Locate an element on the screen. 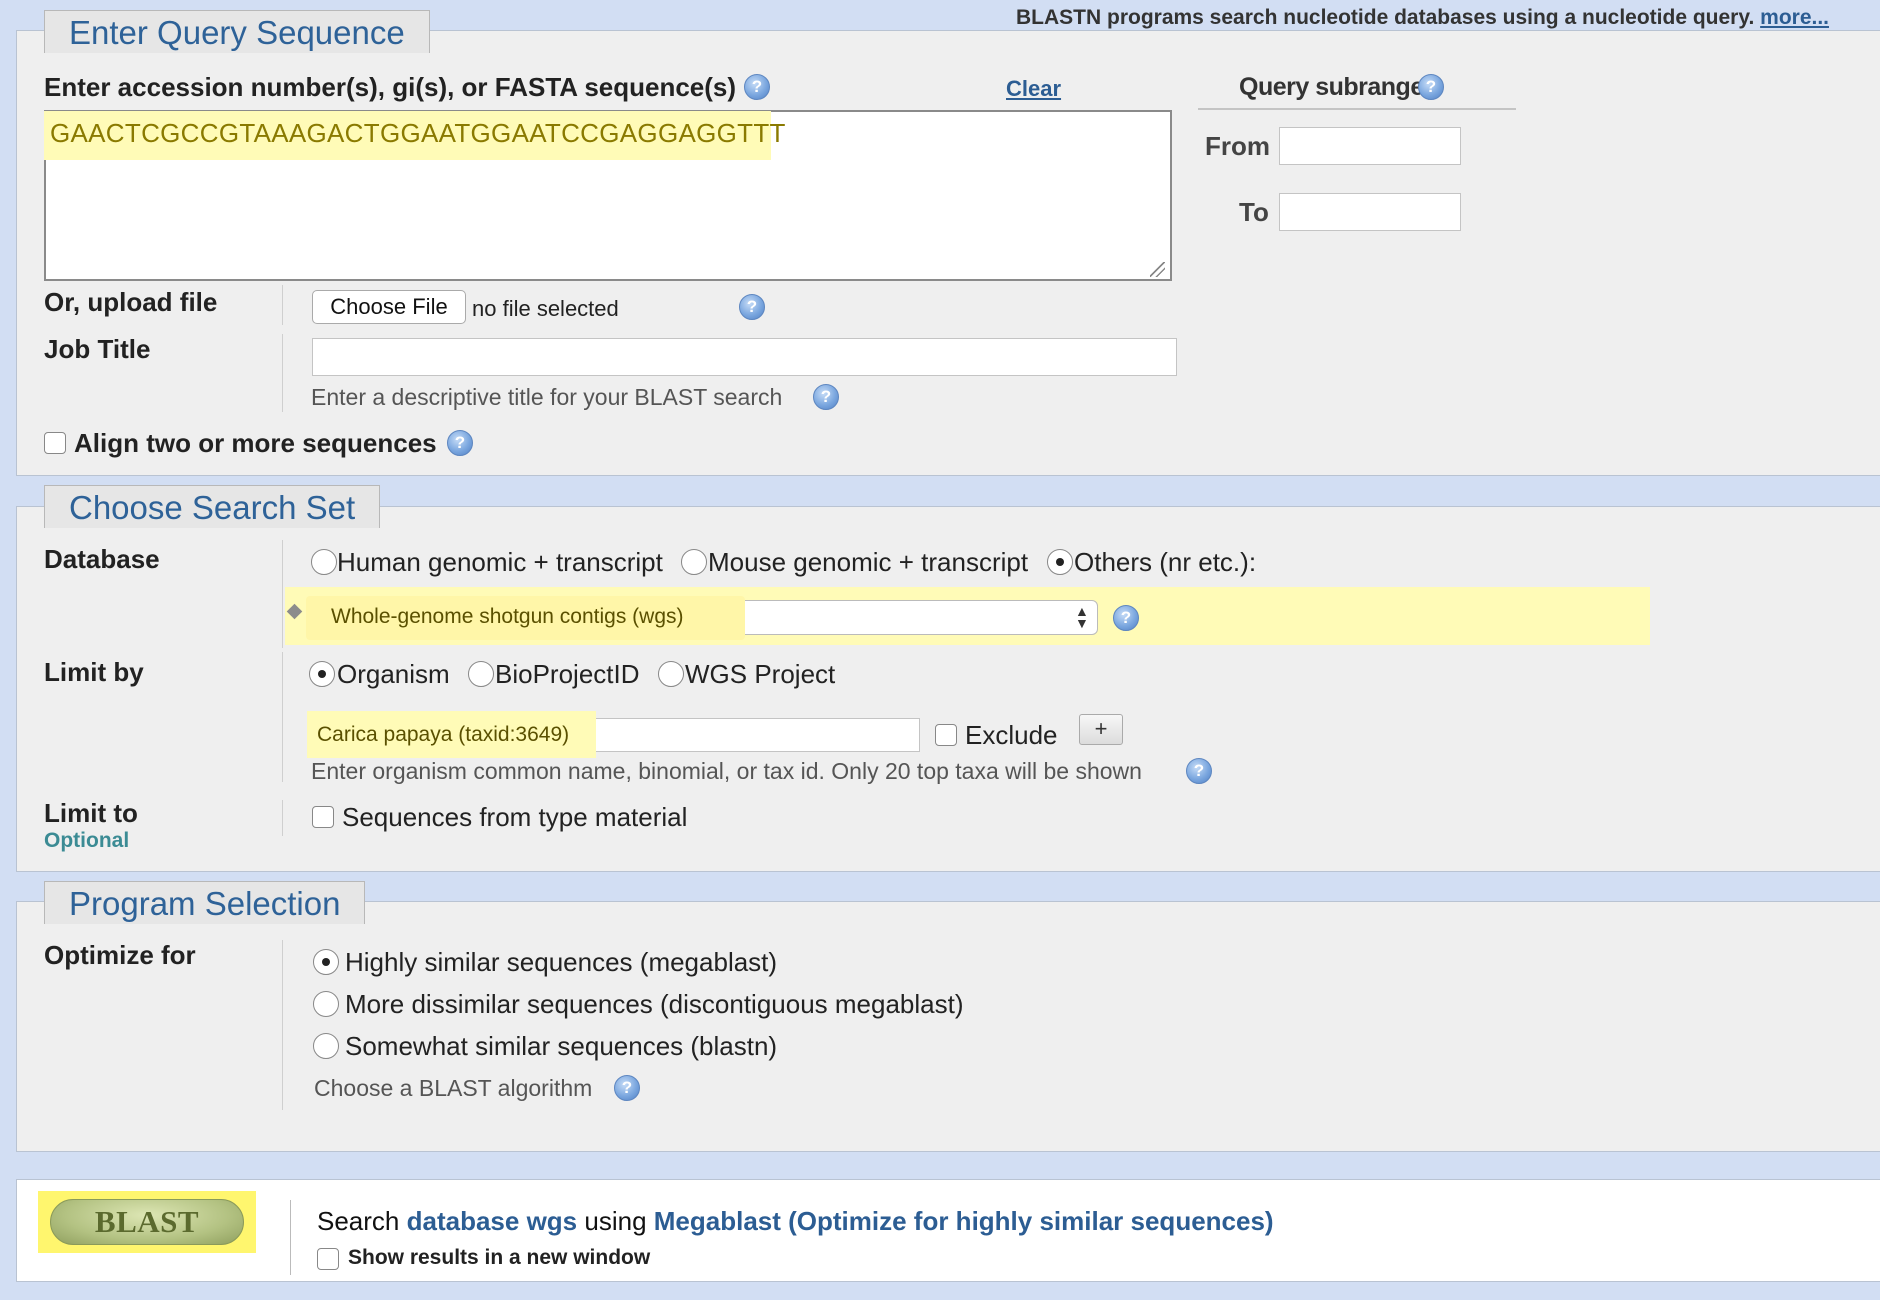 Image resolution: width=1880 pixels, height=1300 pixels. limit-radio-organism is located at coordinates (322, 674).